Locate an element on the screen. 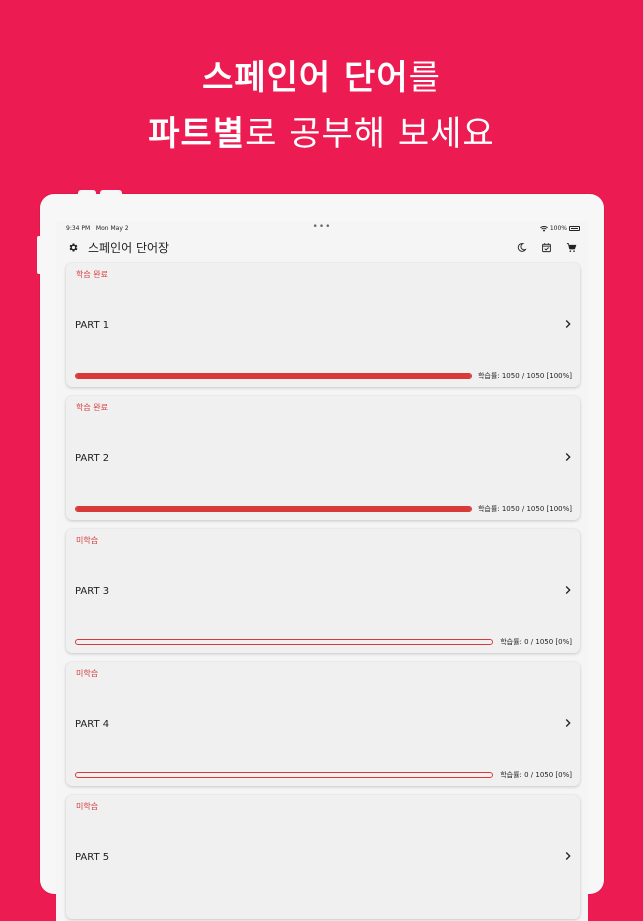 Image resolution: width=643 pixels, height=921 pixels. headline-line-1-light: 를 is located at coordinates (424, 78).